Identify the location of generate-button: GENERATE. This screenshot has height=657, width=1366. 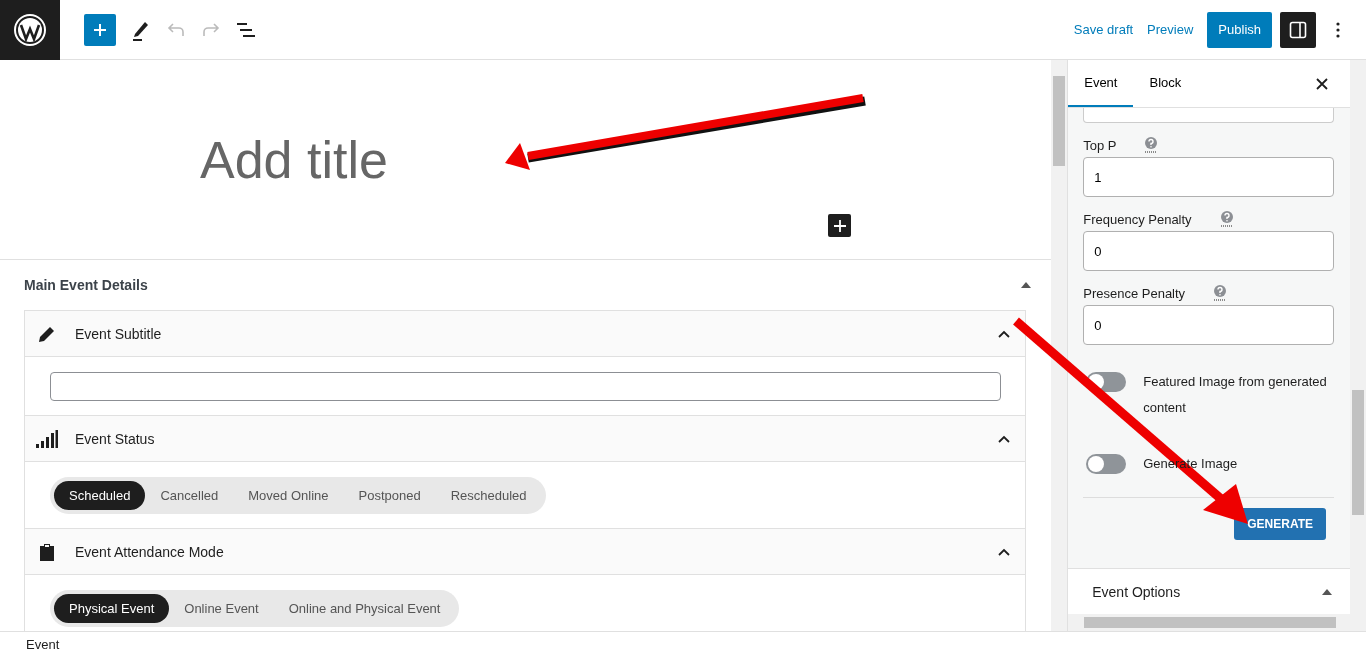
(1280, 524).